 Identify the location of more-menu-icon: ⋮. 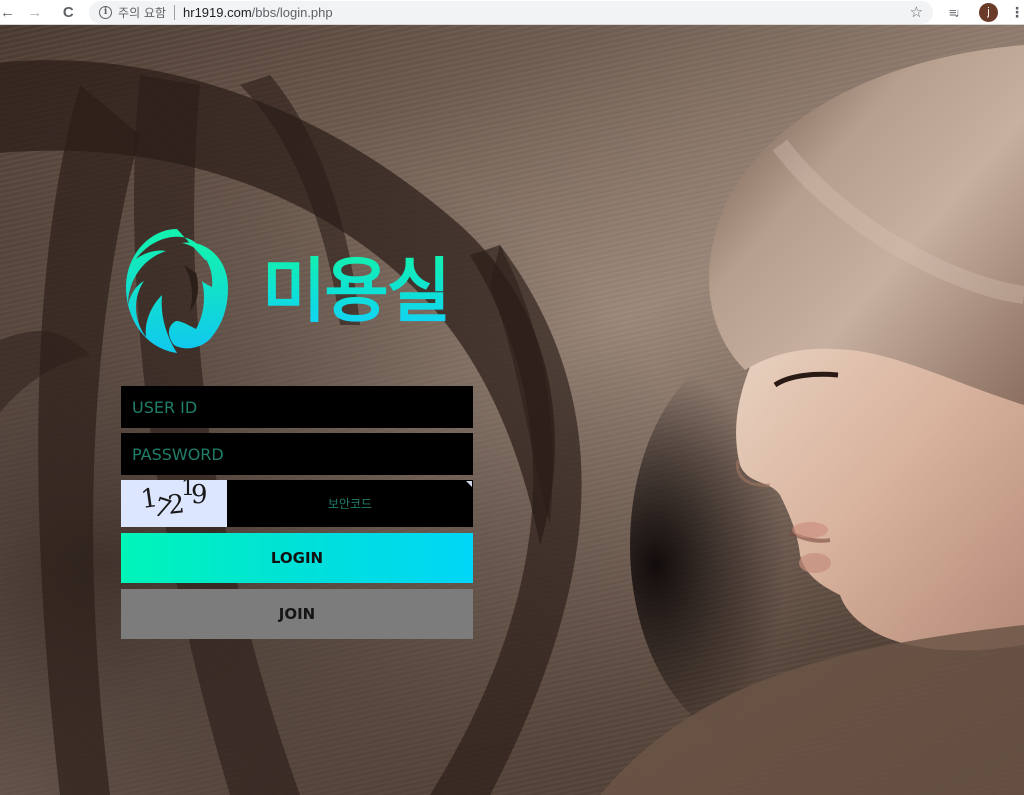
(1017, 12).